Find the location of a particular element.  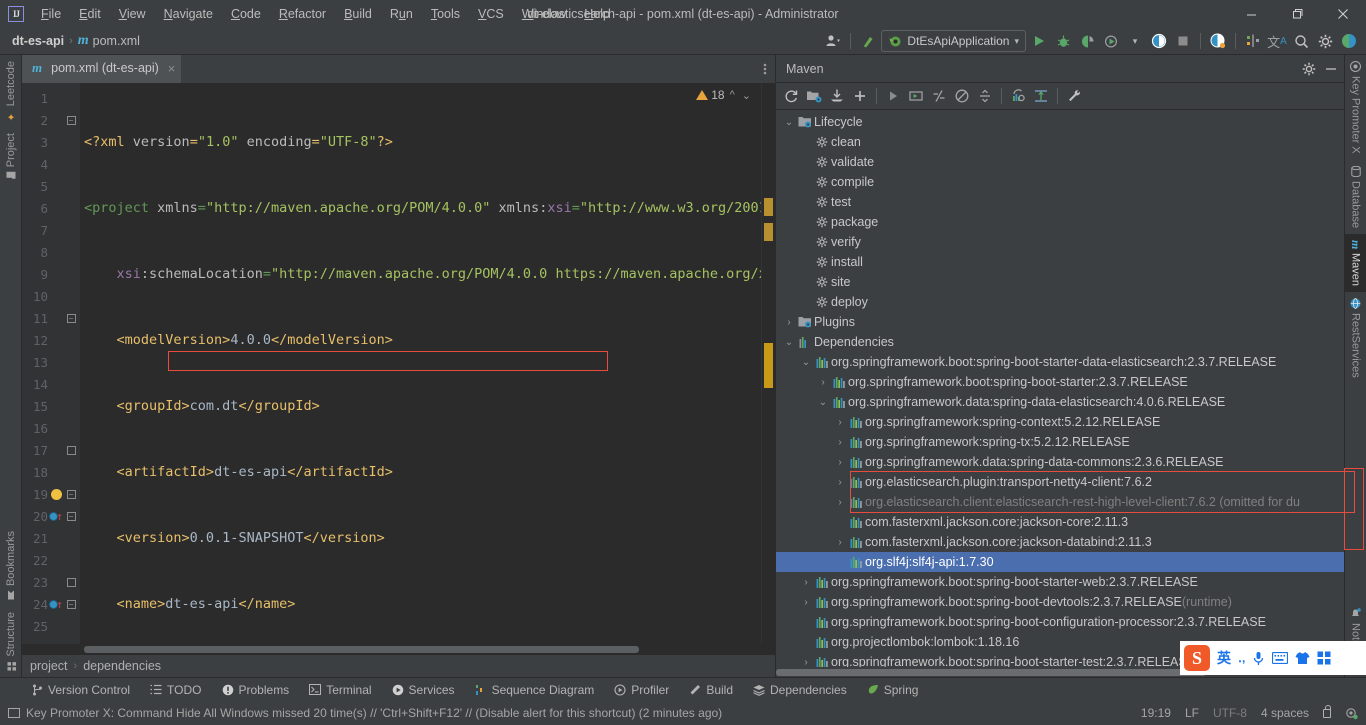

menu-tools: Tools is located at coordinates (445, 14).